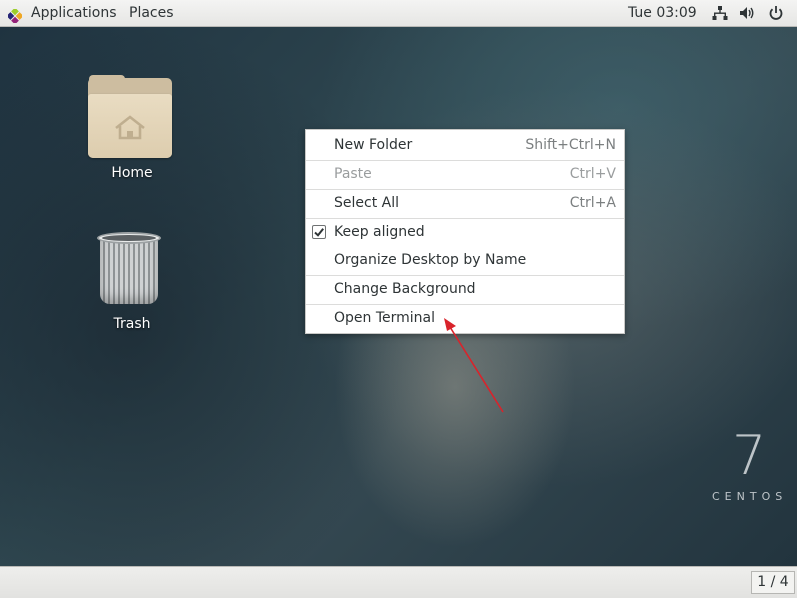 The width and height of the screenshot is (797, 598). Describe the element at coordinates (592, 174) in the screenshot. I see `shortcut-label: Ctrl+V` at that location.